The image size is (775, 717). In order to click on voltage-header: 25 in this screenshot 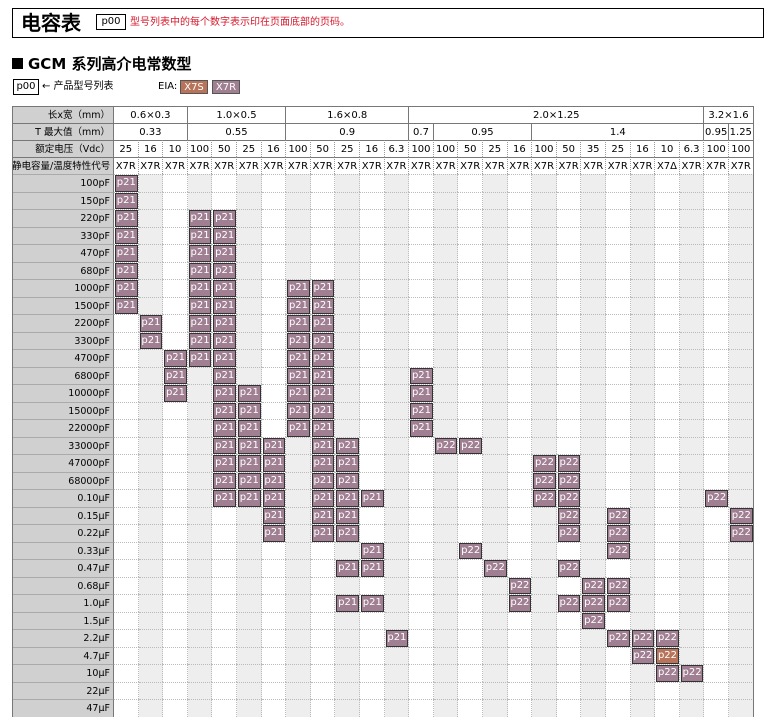, I will do `click(618, 148)`.